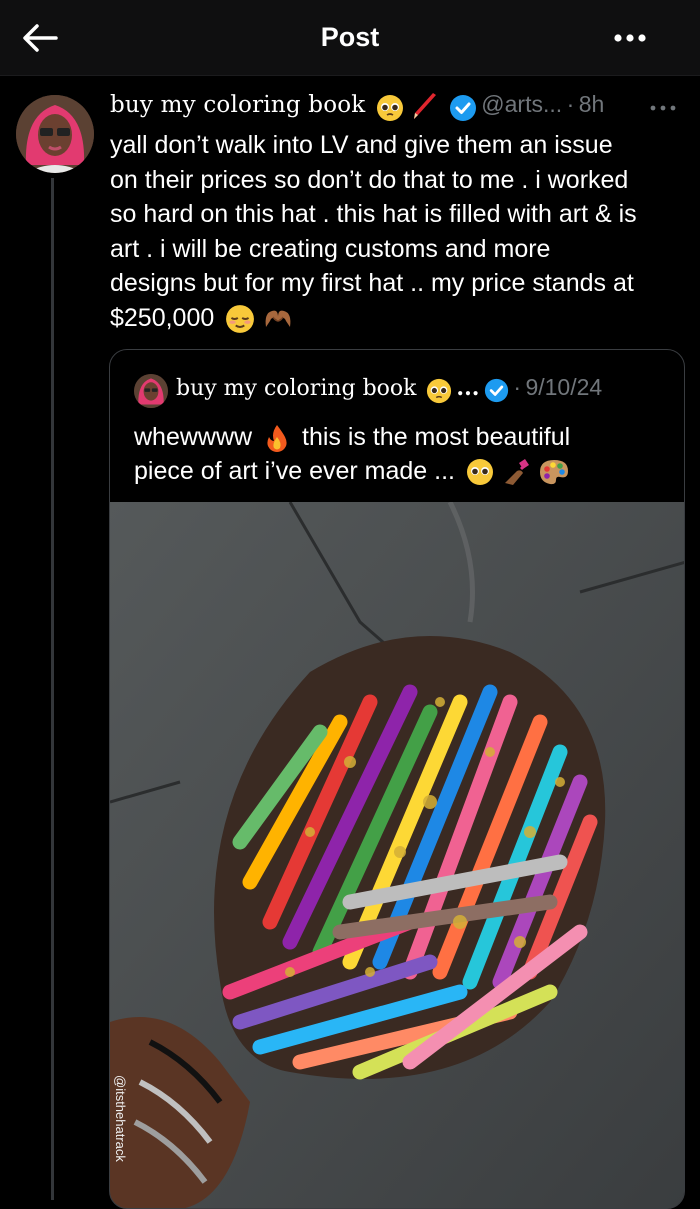 This screenshot has height=1209, width=700. Describe the element at coordinates (193, 437) in the screenshot. I see `quoted-text-part: whewwww` at that location.